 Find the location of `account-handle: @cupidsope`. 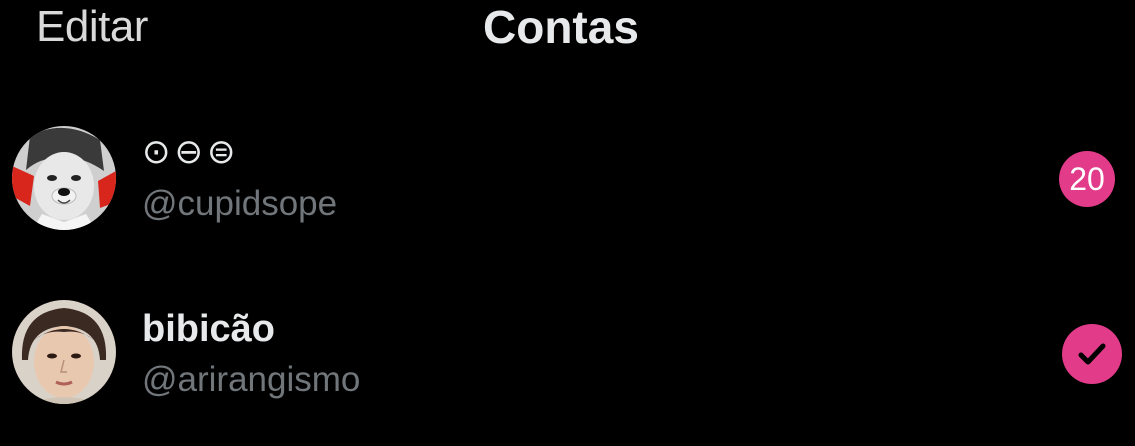

account-handle: @cupidsope is located at coordinates (240, 203).